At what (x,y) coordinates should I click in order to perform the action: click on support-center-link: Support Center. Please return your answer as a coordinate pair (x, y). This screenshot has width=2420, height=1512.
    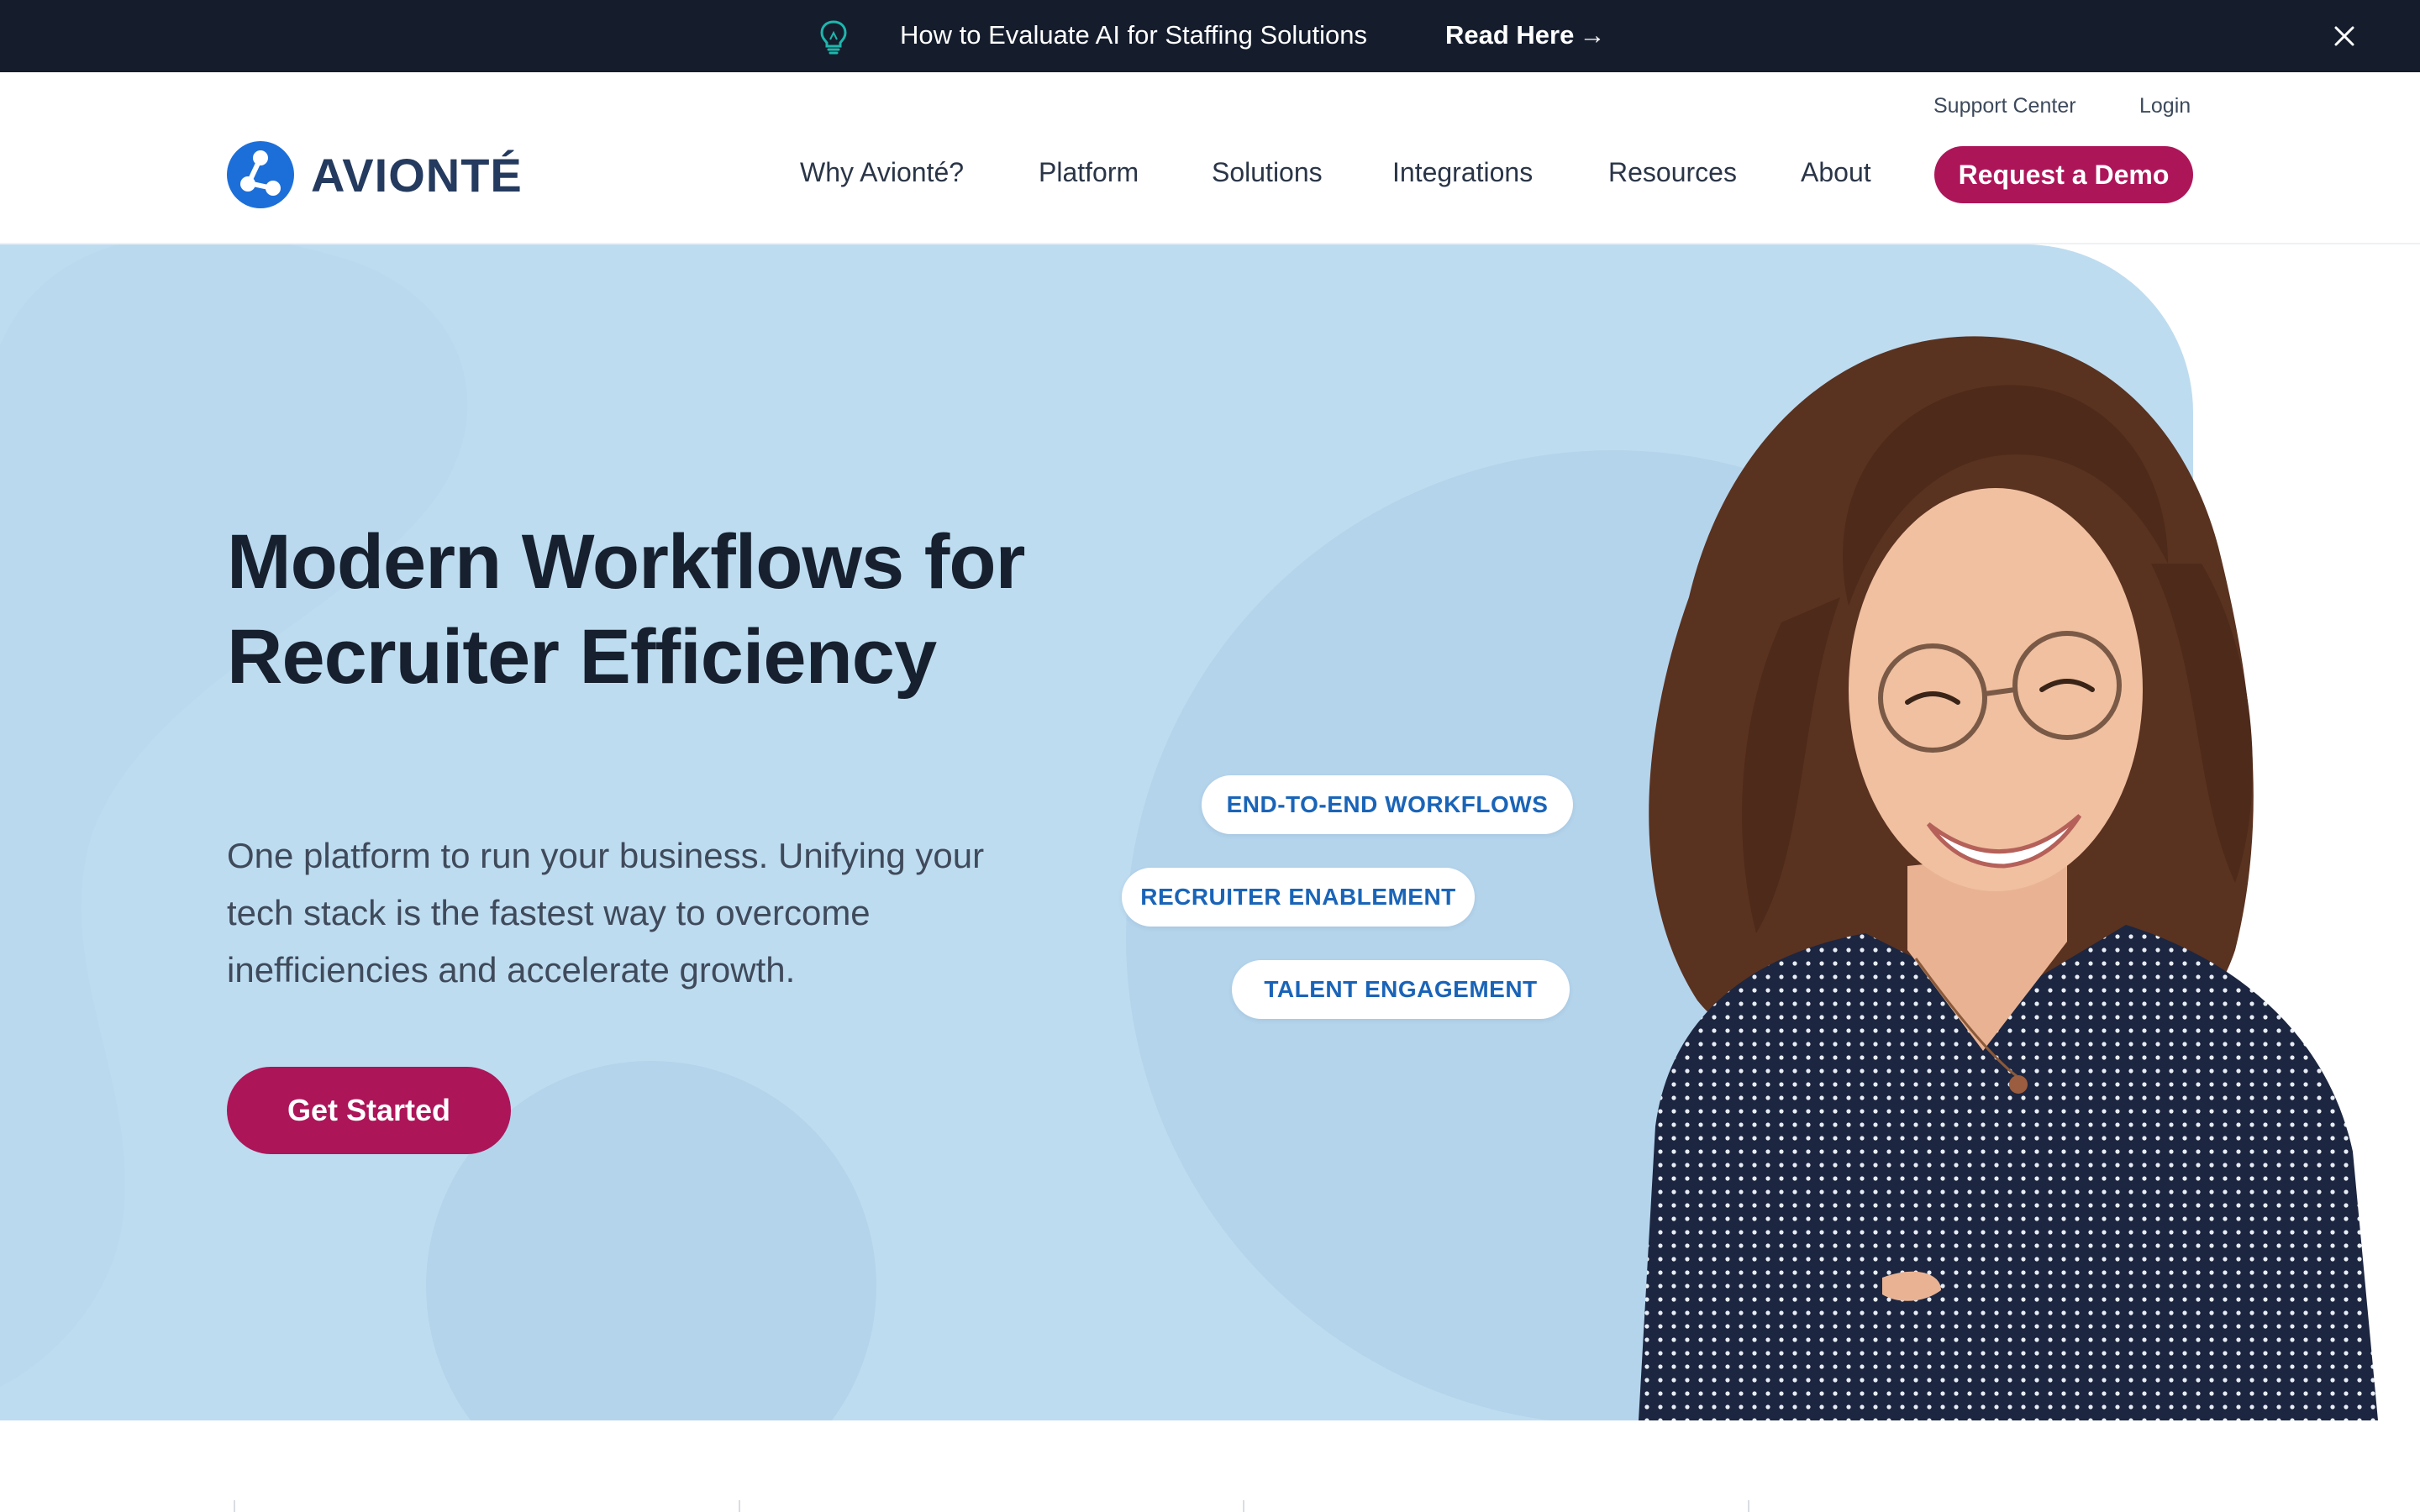
    Looking at the image, I should click on (2004, 106).